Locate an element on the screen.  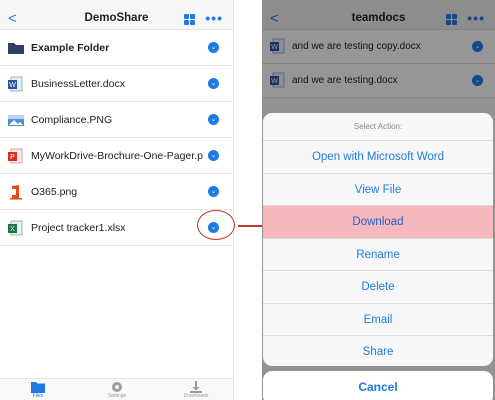
action-view-file: View File is located at coordinates (378, 190).